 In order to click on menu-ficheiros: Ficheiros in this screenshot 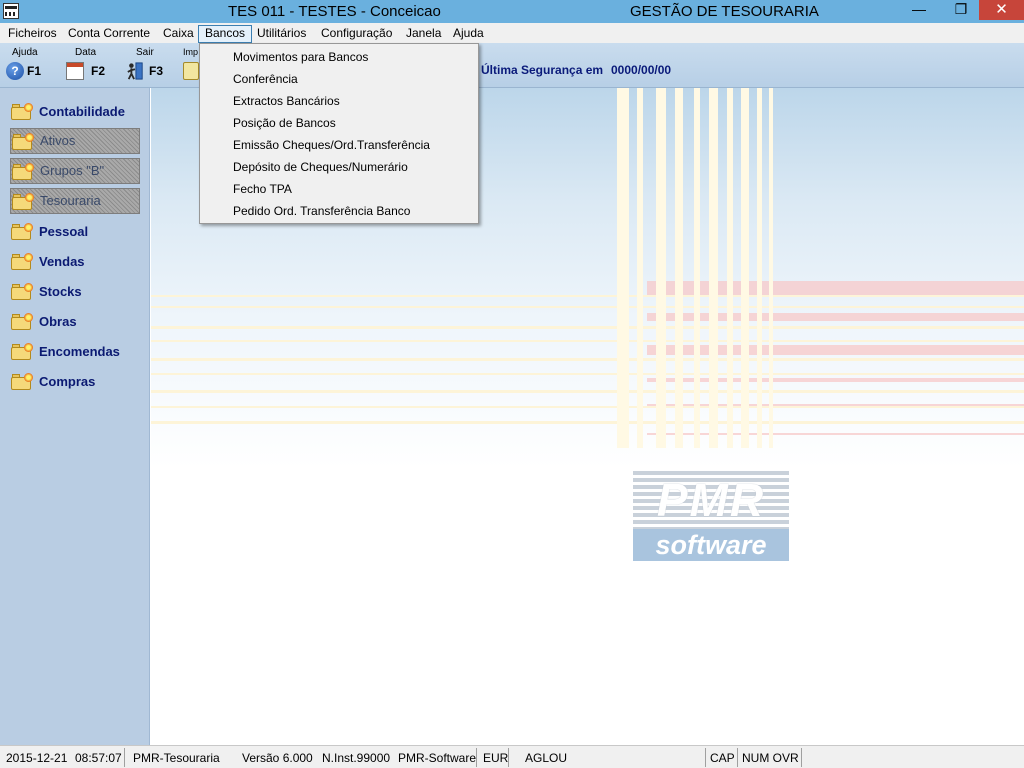, I will do `click(32, 34)`.